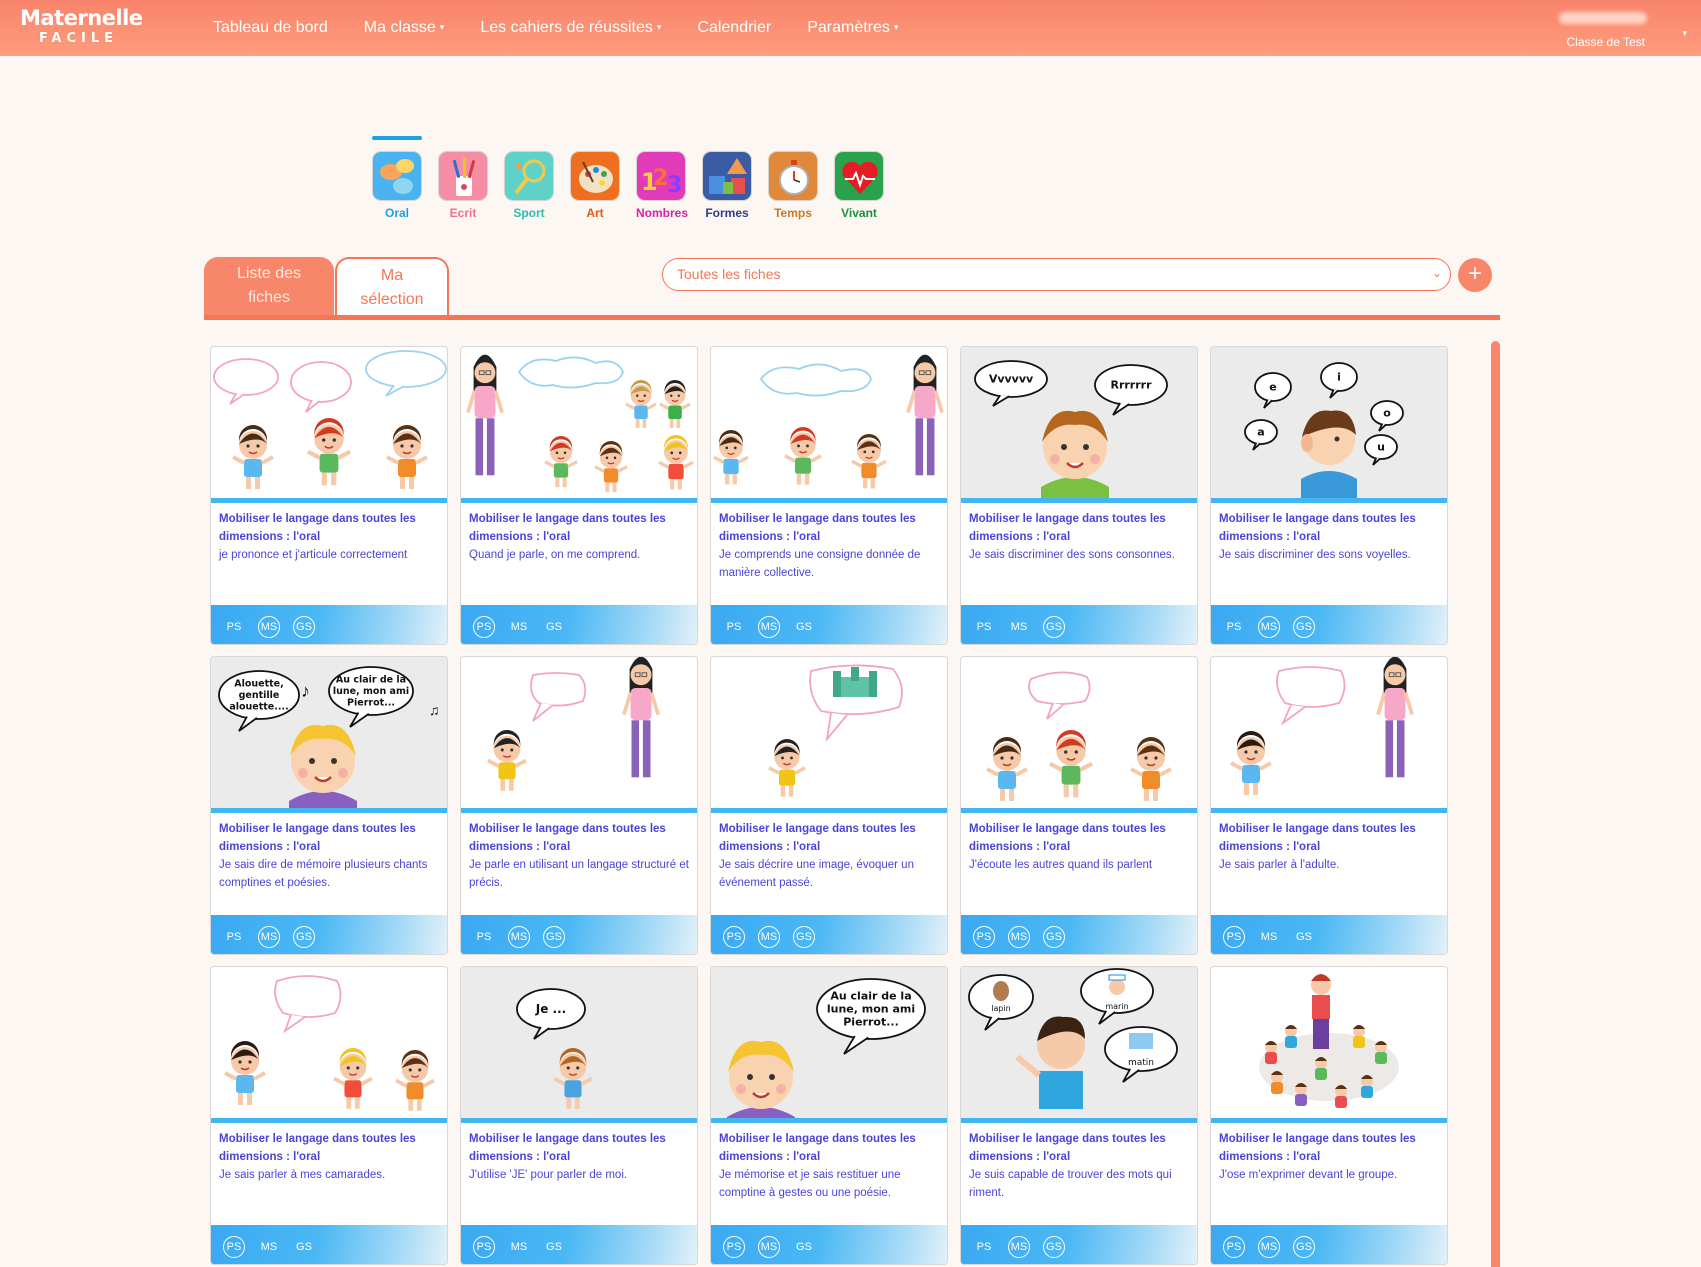  What do you see at coordinates (405, 178) in the screenshot?
I see `domain-oral: Oral` at bounding box center [405, 178].